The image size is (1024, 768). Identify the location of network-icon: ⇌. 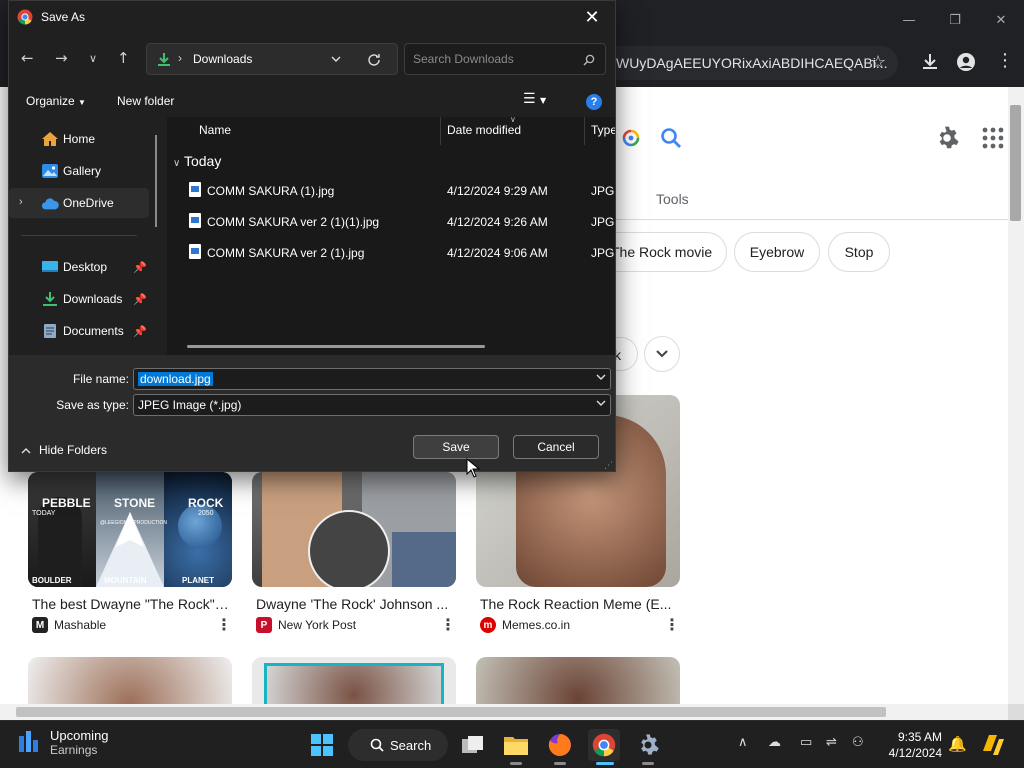
(831, 742).